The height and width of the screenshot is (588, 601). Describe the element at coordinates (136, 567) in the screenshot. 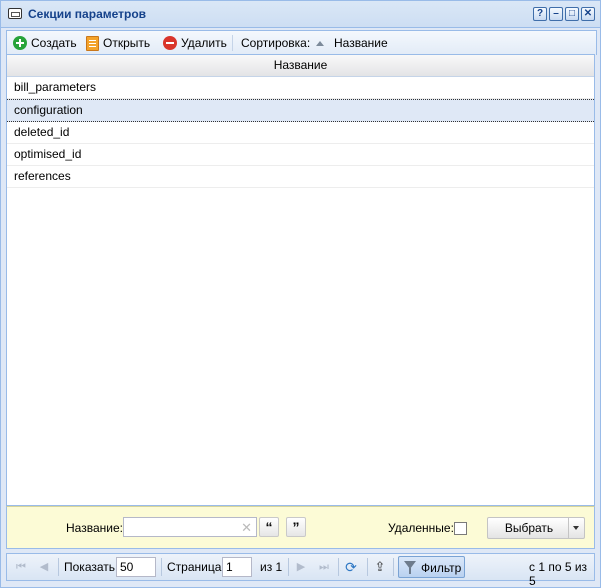

I see `page-size-input: 50` at that location.